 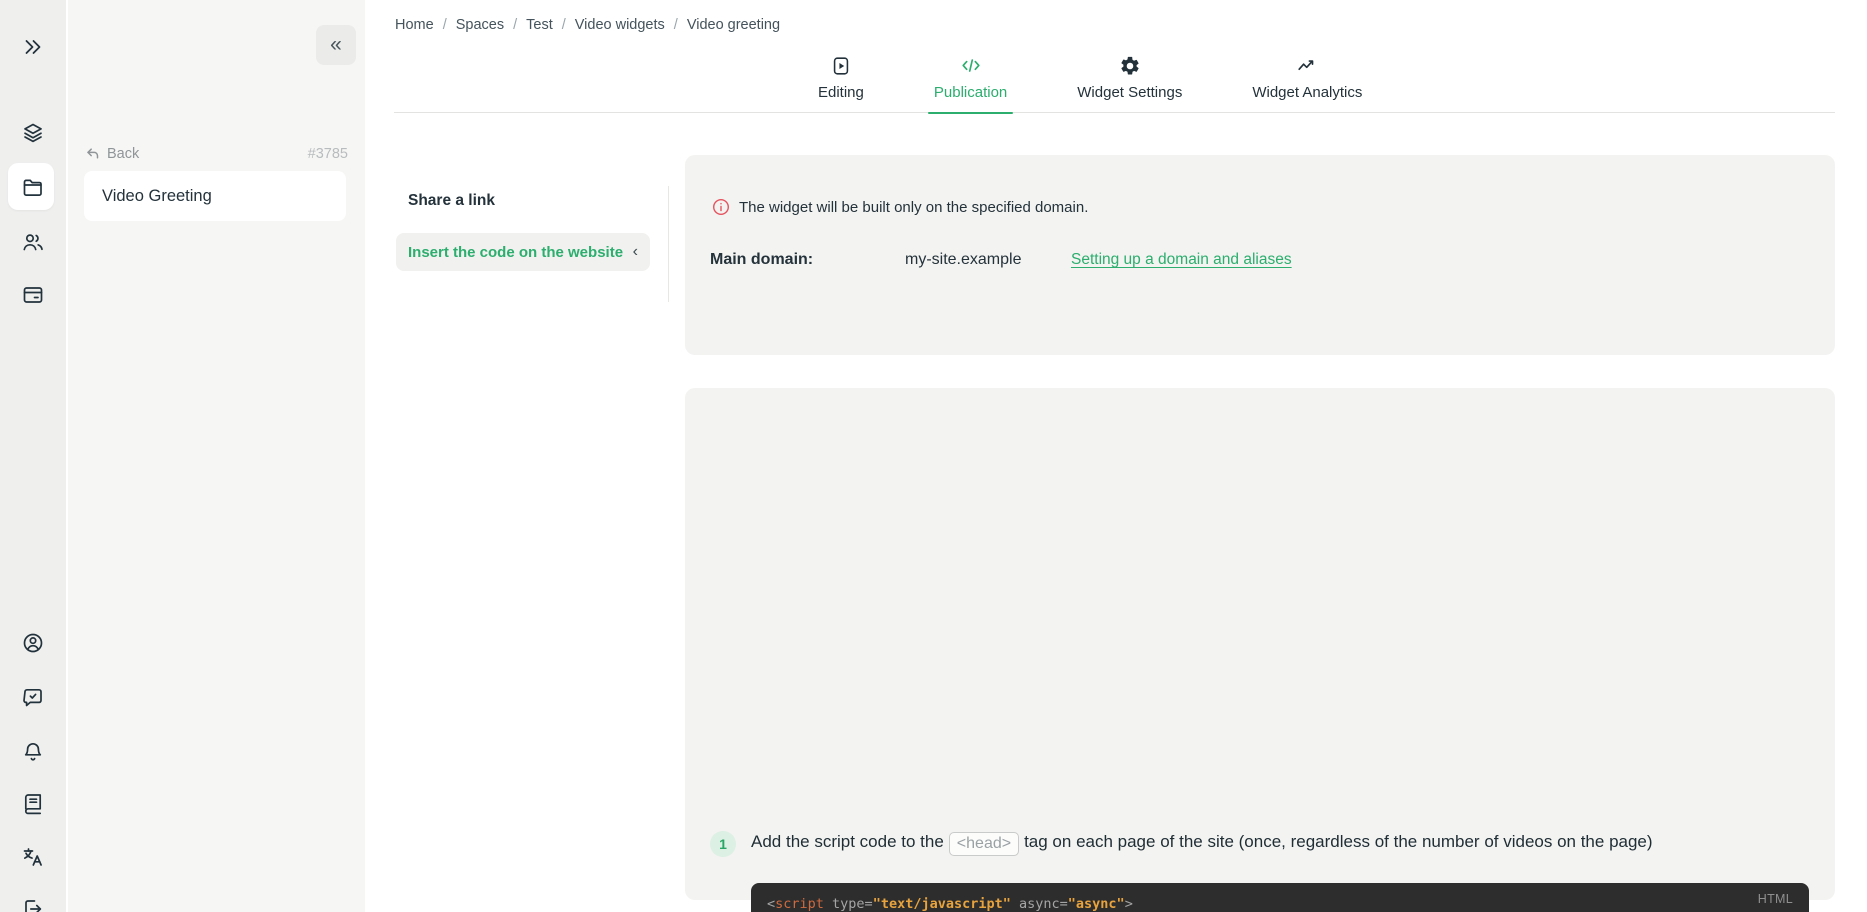 I want to click on docs-book-icon, so click(x=33, y=803).